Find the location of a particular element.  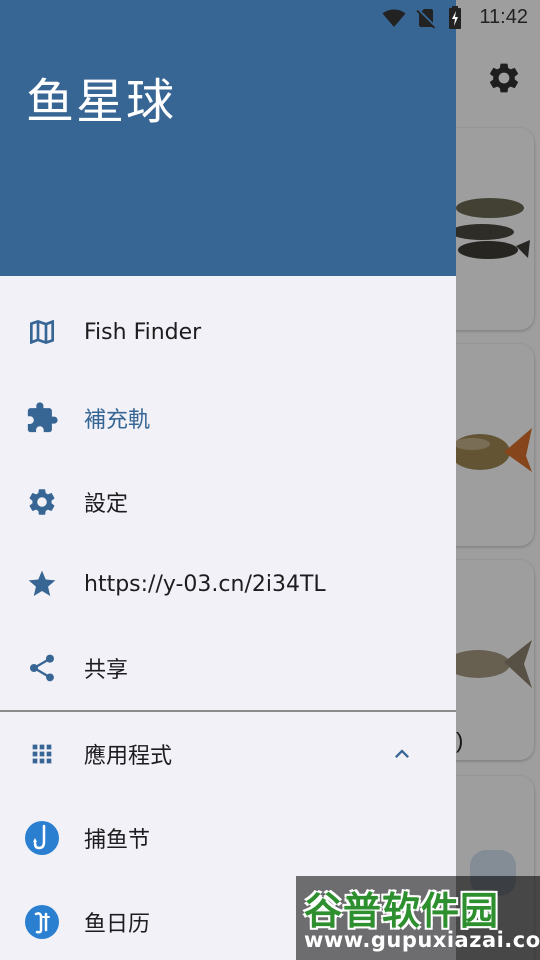

app-item-label: 鱼日历 is located at coordinates (117, 924).